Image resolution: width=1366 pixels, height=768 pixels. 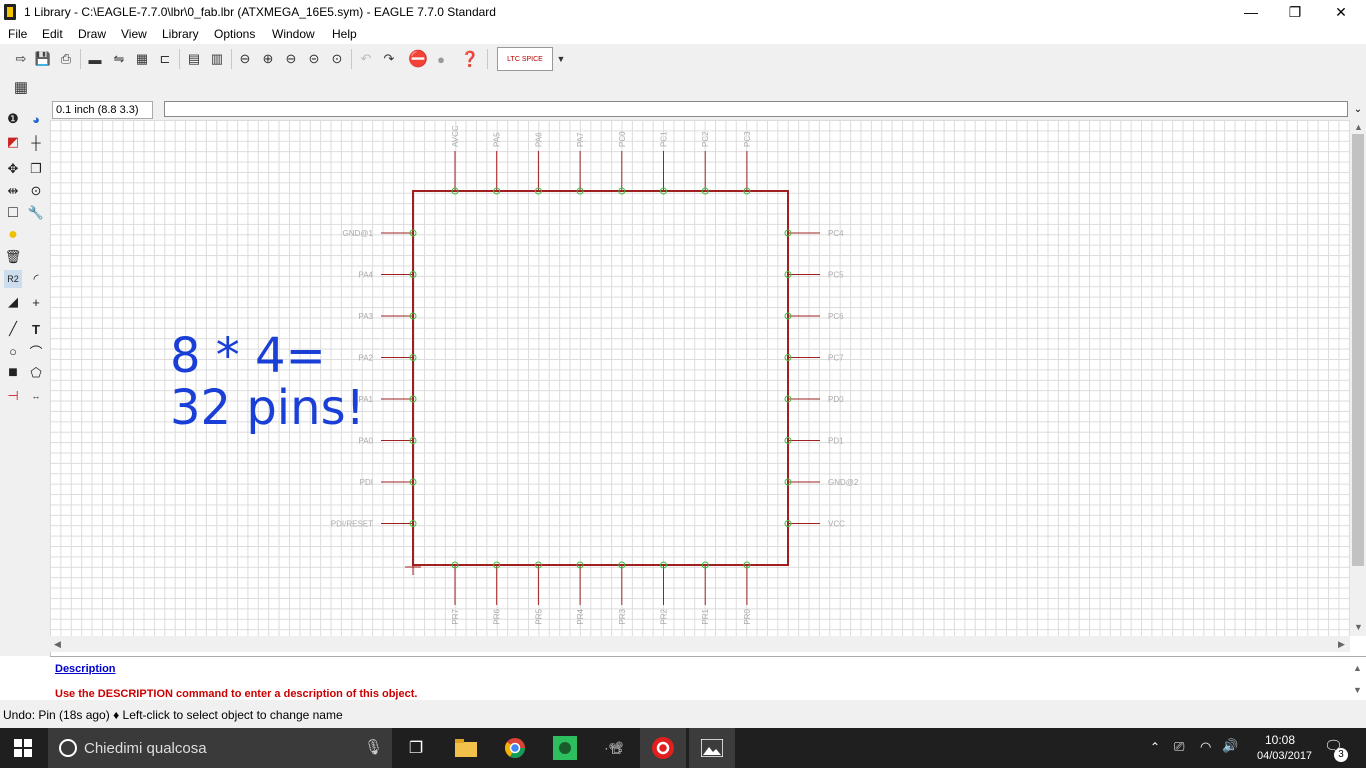 I want to click on vertical-scrollbar: ▲ ▼, so click(x=1358, y=378).